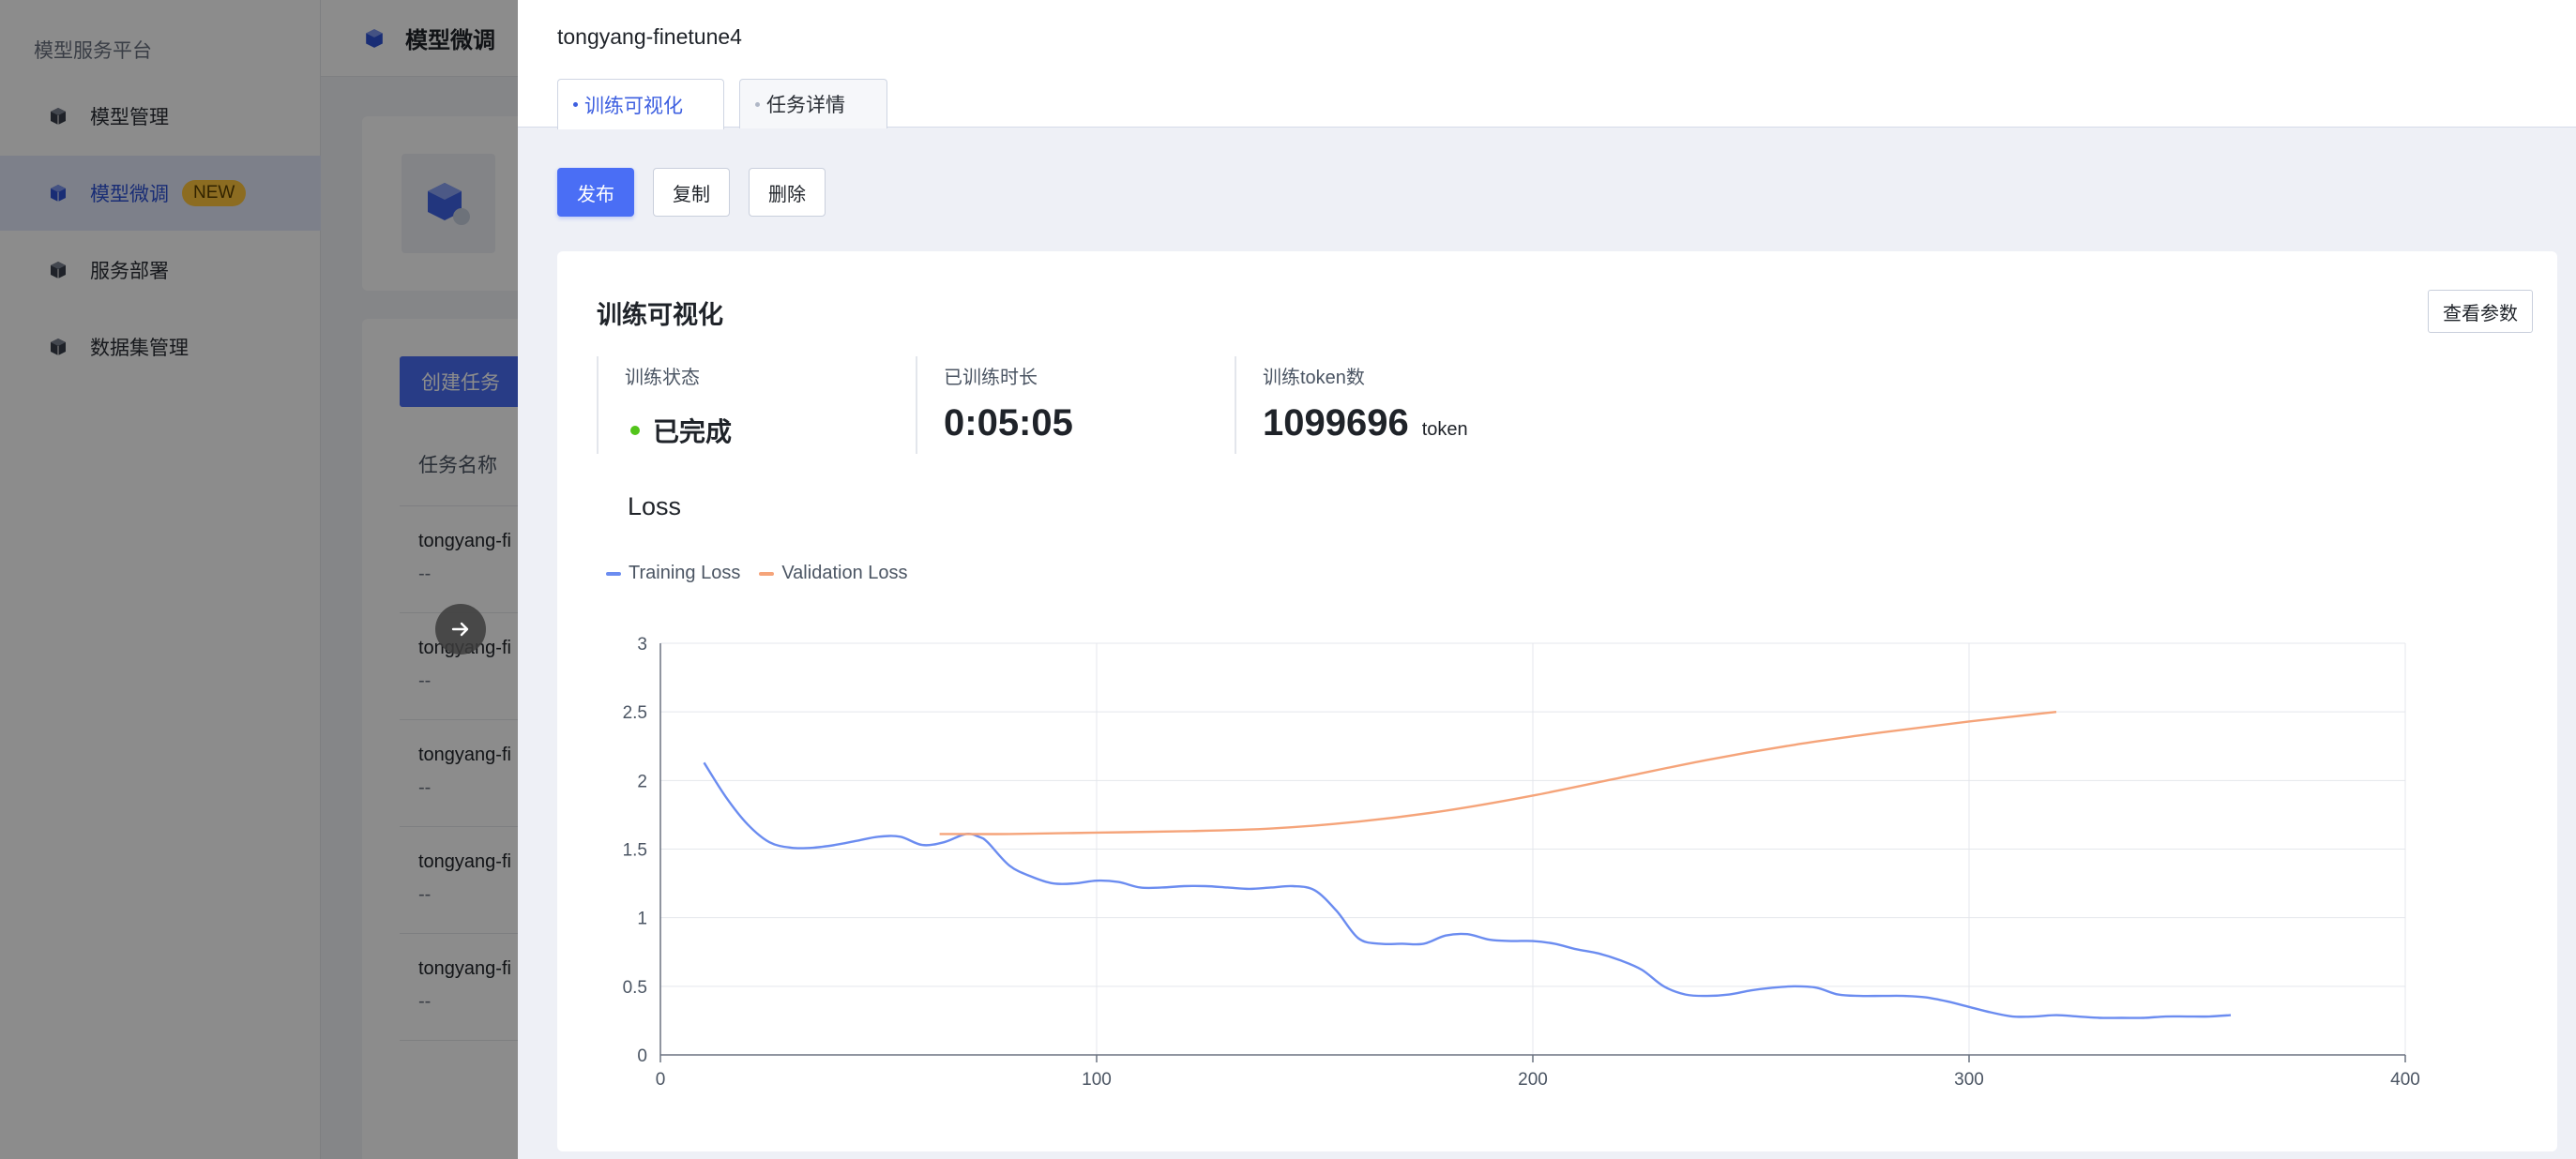 Image resolution: width=2576 pixels, height=1159 pixels. I want to click on series-line-training-loss, so click(1467, 890).